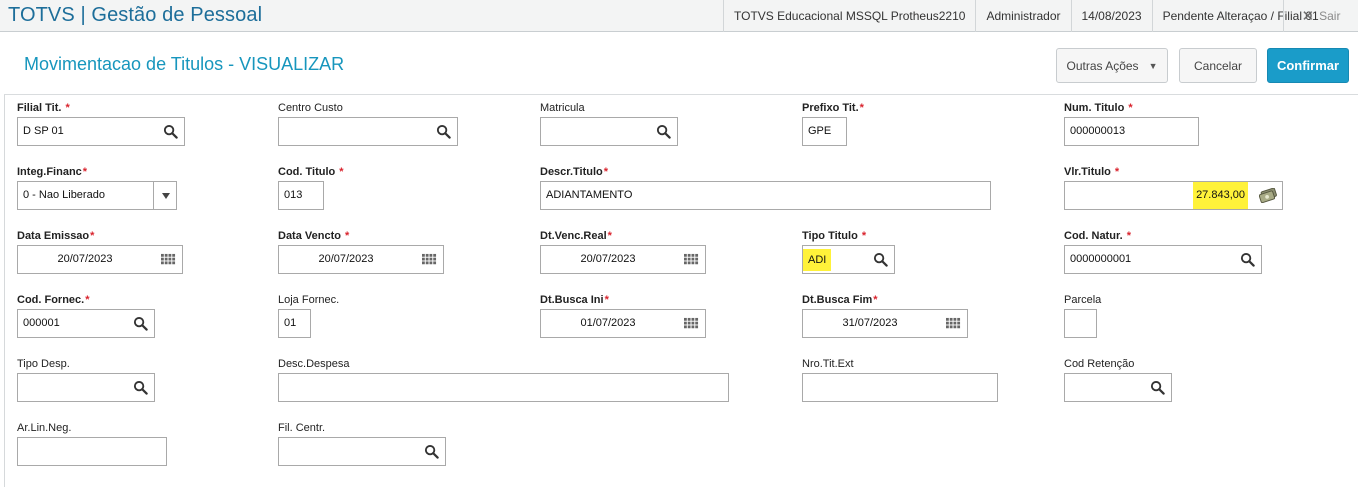 This screenshot has height=487, width=1358. What do you see at coordinates (1099, 364) in the screenshot?
I see `field-label: Cod Retenção` at bounding box center [1099, 364].